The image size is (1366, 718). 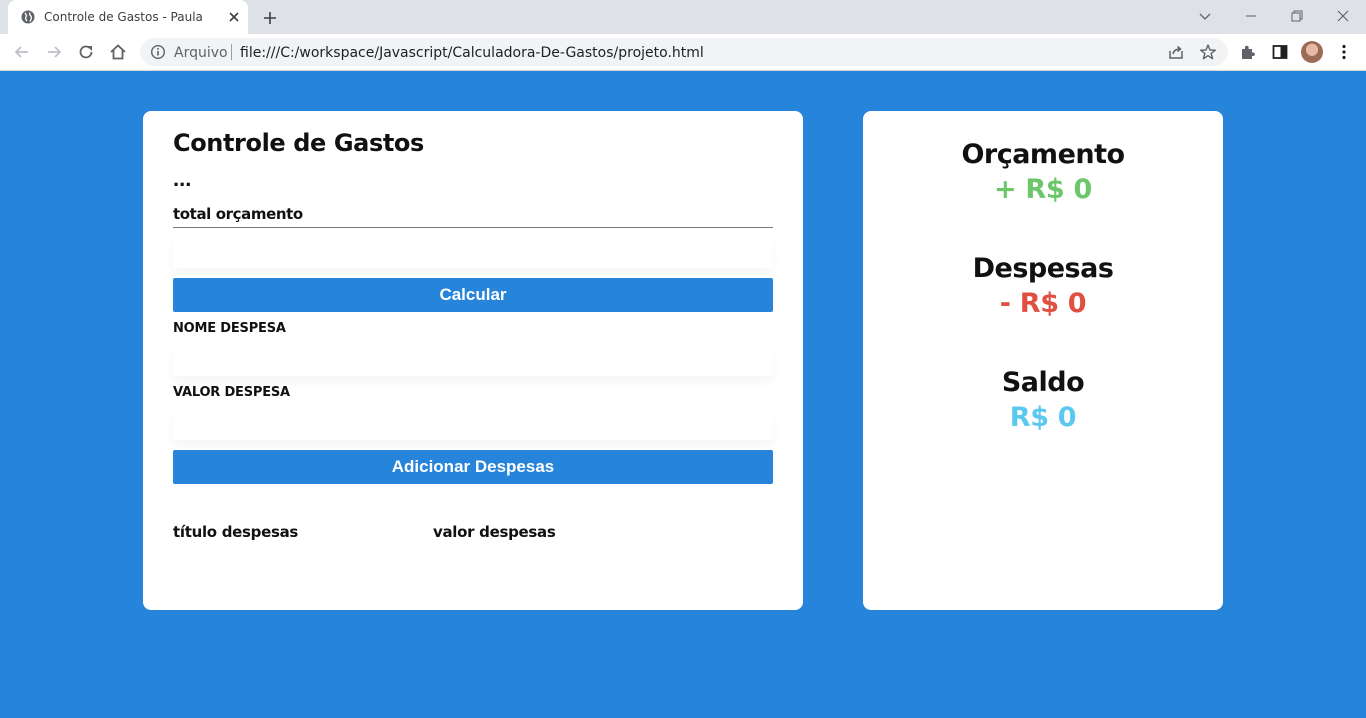 What do you see at coordinates (1043, 303) in the screenshot?
I see `expenses-amount: - R$ 0` at bounding box center [1043, 303].